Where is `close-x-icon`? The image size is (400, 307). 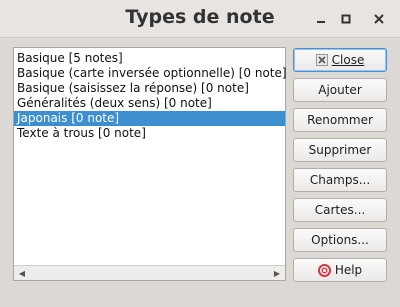 close-x-icon is located at coordinates (321, 60).